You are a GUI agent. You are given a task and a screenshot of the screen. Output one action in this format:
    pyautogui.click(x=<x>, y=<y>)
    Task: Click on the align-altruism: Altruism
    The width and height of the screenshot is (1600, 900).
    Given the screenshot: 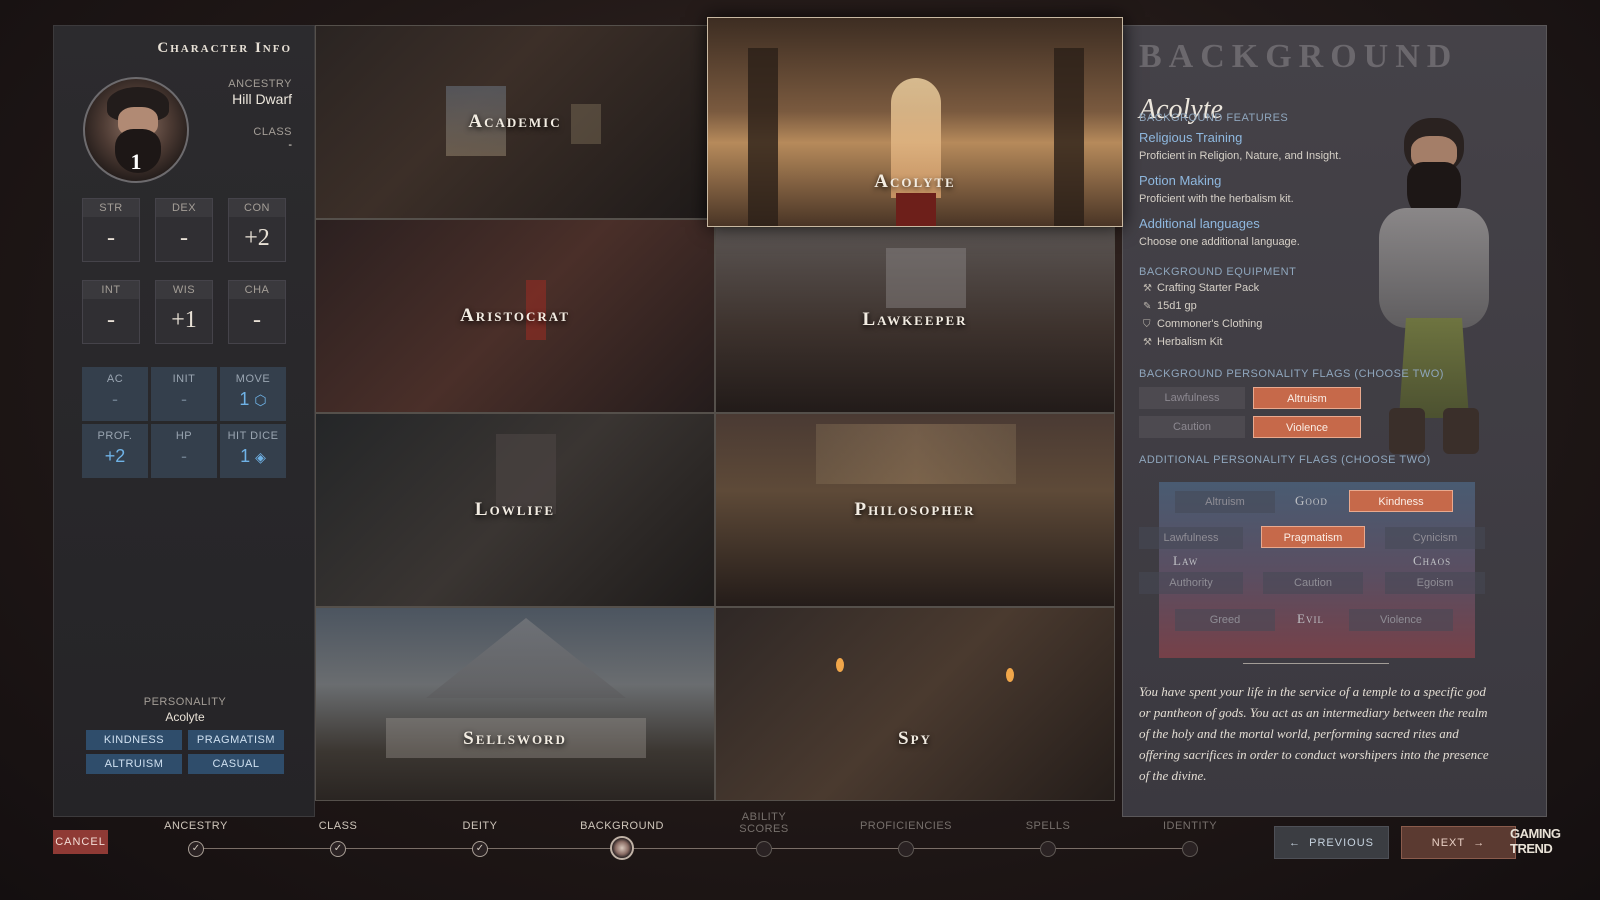 What is the action you would take?
    pyautogui.click(x=1225, y=502)
    